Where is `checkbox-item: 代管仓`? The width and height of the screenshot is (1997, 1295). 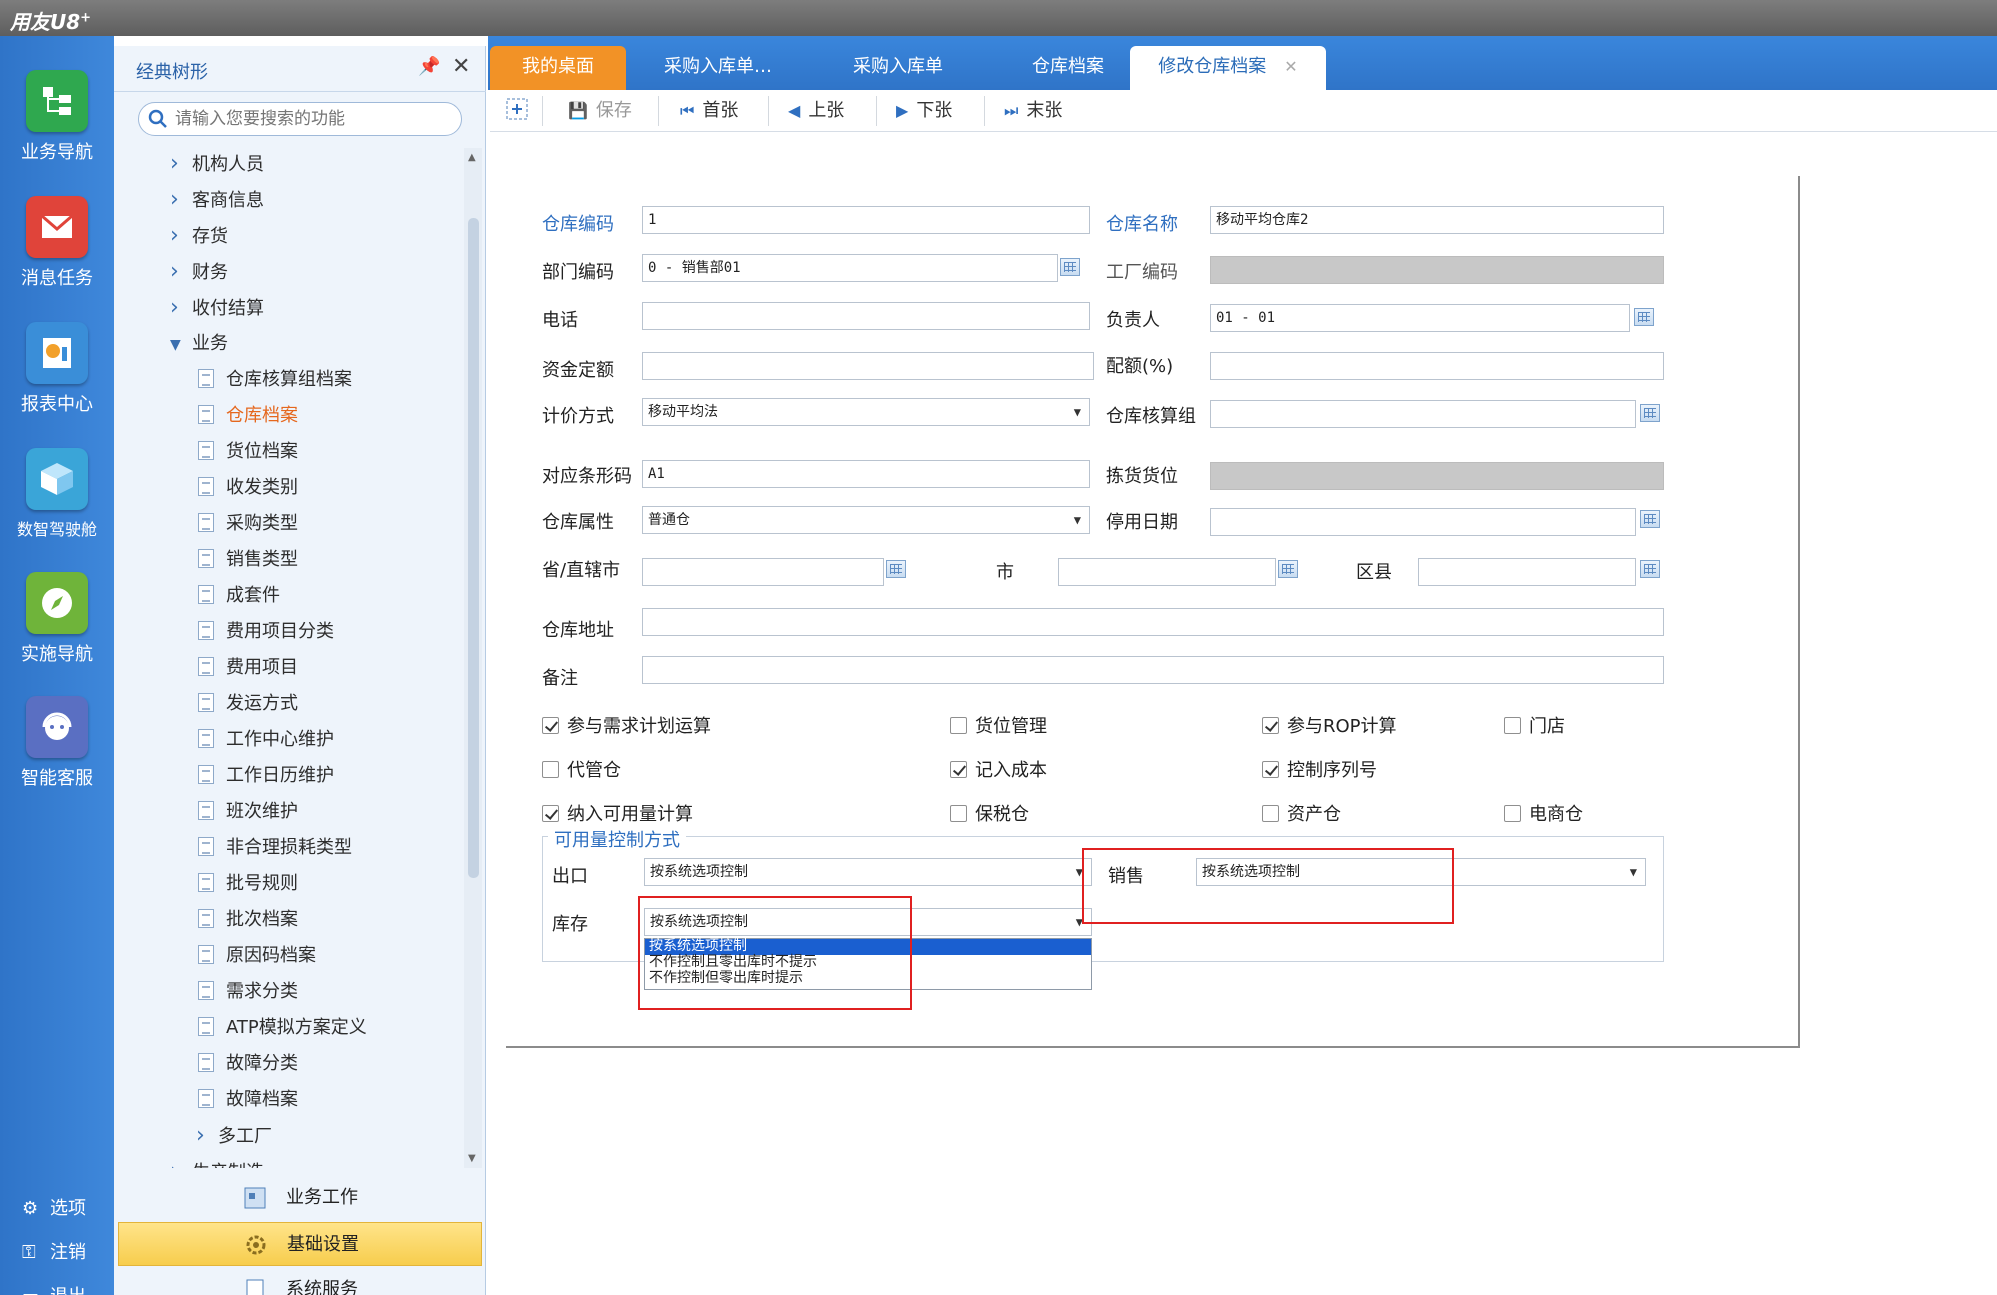
checkbox-item: 代管仓 is located at coordinates (581, 769).